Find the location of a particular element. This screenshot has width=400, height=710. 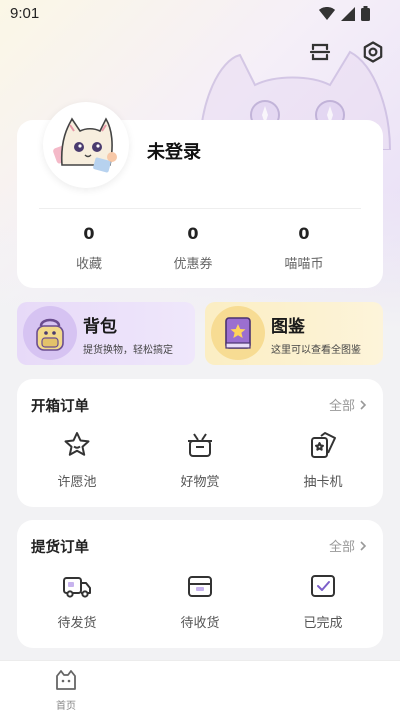

order-item-label: 待发货 is located at coordinates (77, 623).